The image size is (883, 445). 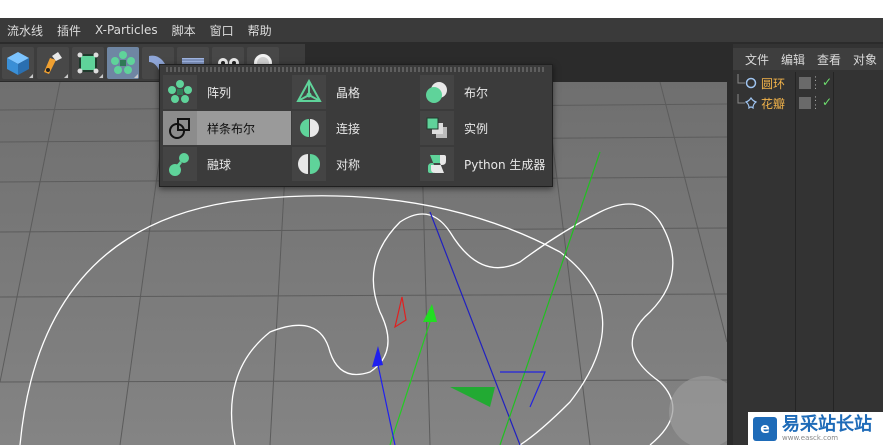 I want to click on pen-icon, so click(x=53, y=62).